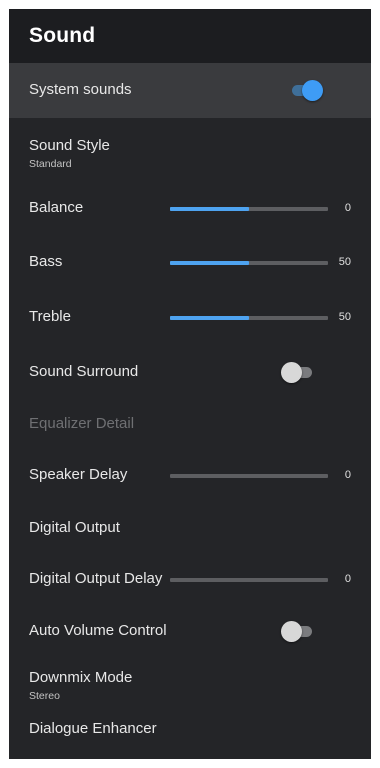 The image size is (380, 768). I want to click on balance-row: Balance 0, so click(190, 210).